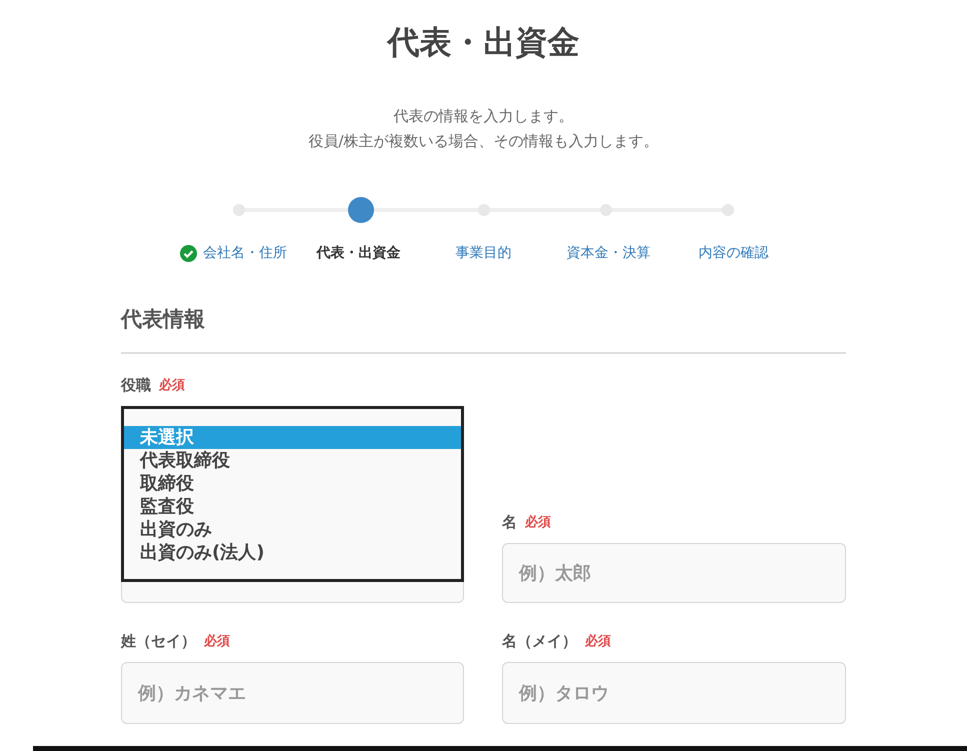  What do you see at coordinates (158, 641) in the screenshot?
I see `field-label: 姓（セイ）` at bounding box center [158, 641].